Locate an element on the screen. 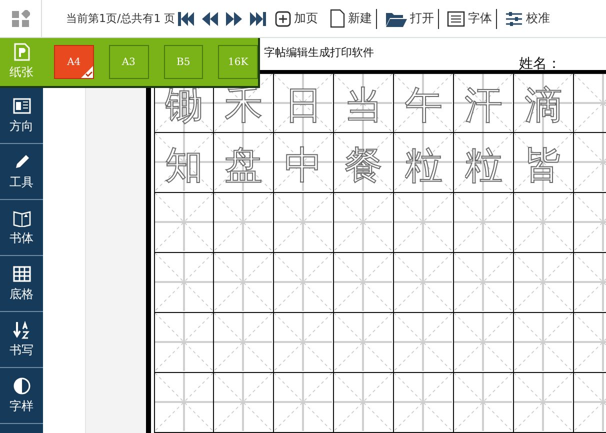  font-box-icon is located at coordinates (456, 18).